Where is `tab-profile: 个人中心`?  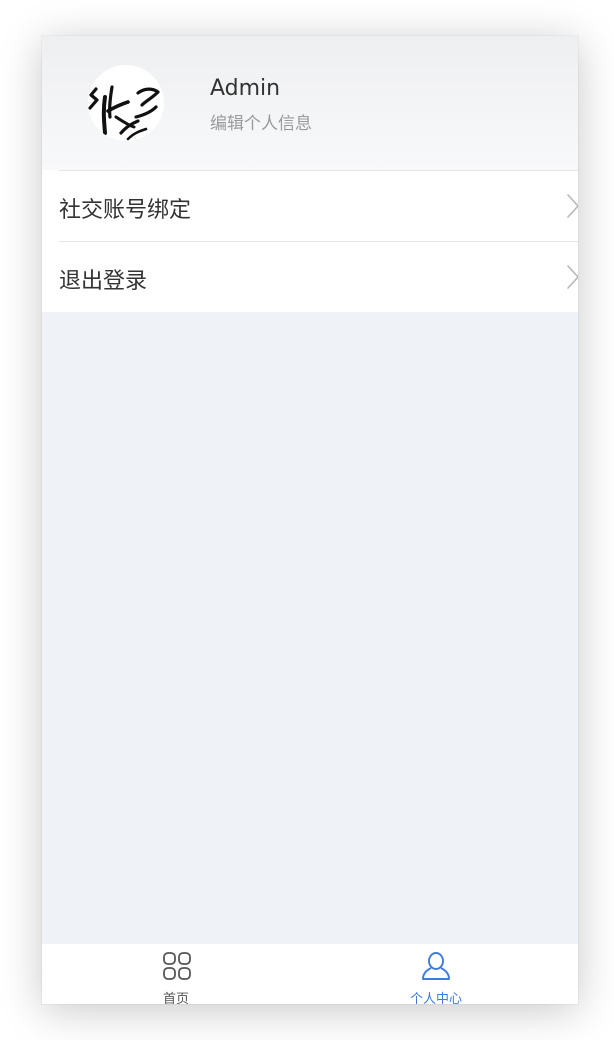 tab-profile: 个人中心 is located at coordinates (444, 974).